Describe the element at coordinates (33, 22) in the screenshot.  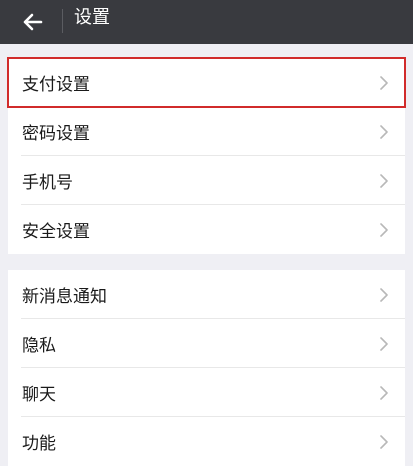
I see `back-arrow-icon` at that location.